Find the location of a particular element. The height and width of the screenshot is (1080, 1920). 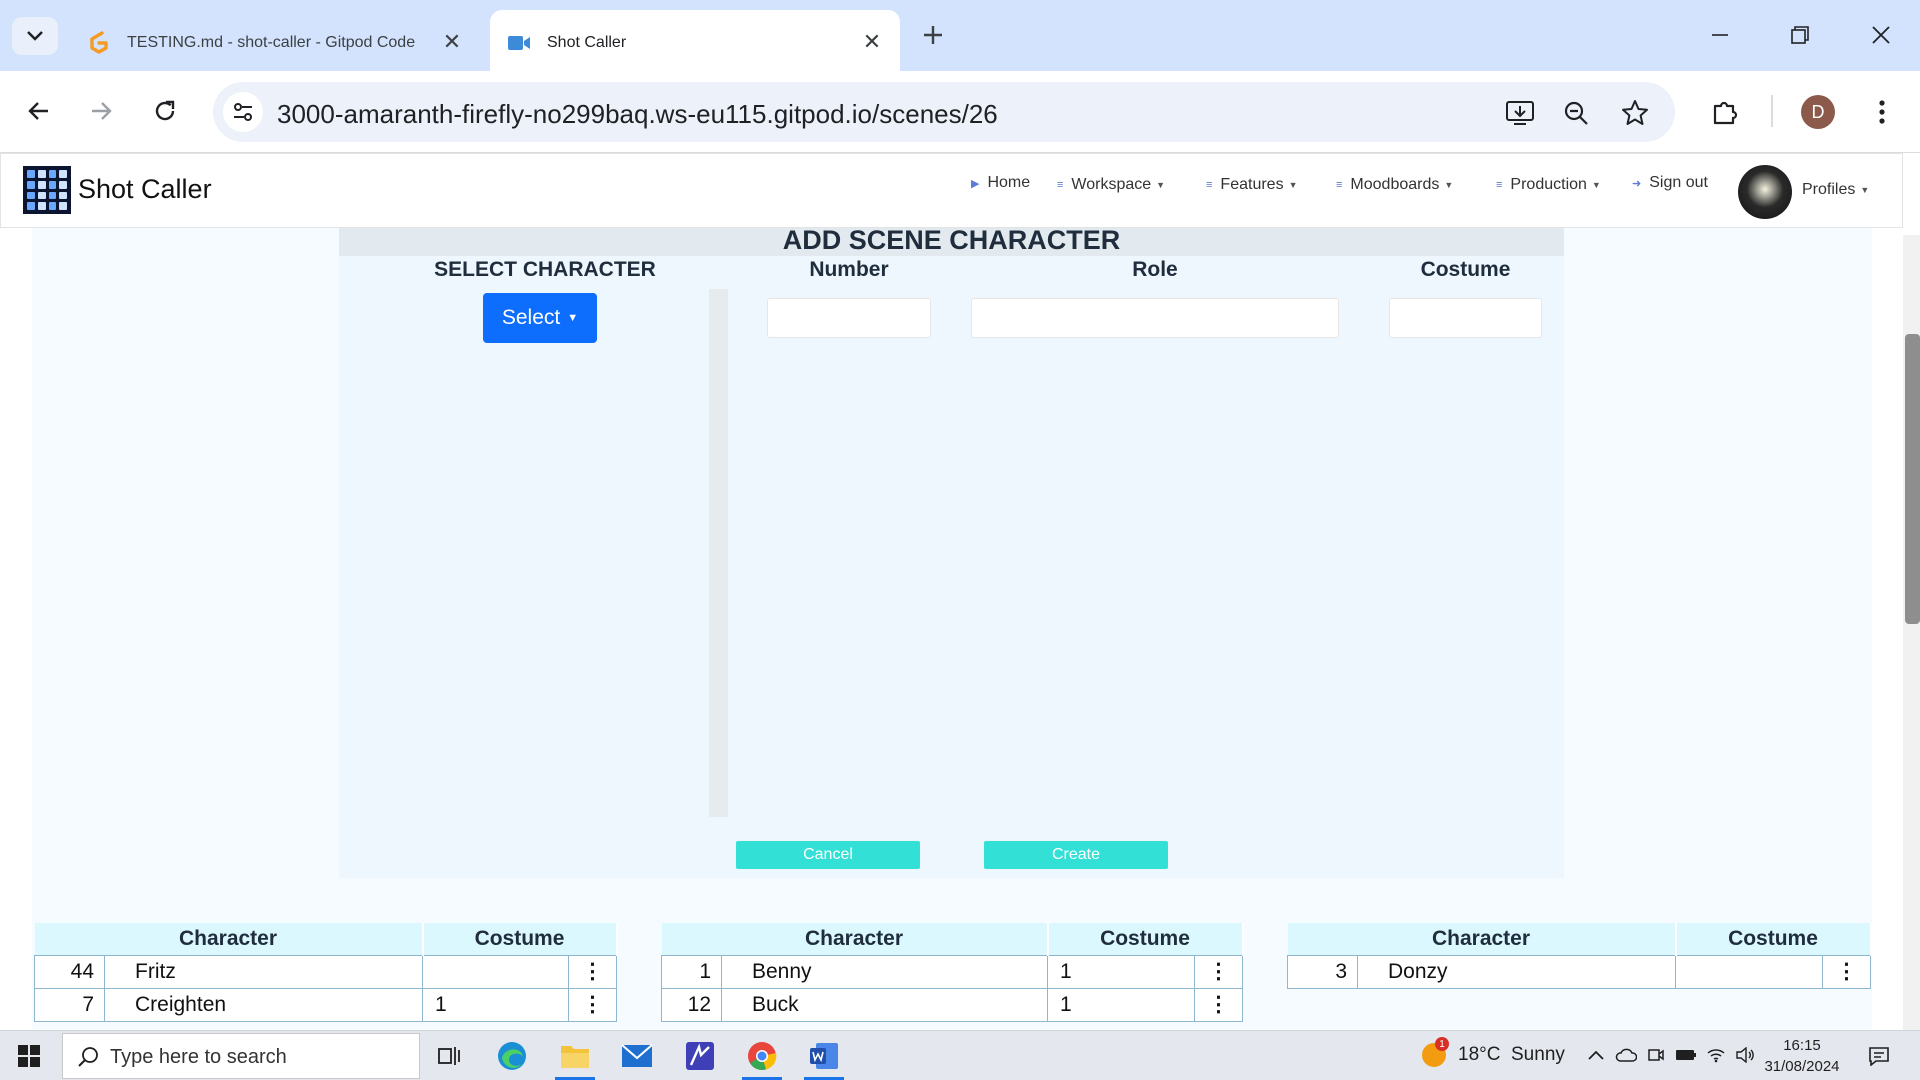

chevron-up-icon is located at coordinates (1596, 1055).